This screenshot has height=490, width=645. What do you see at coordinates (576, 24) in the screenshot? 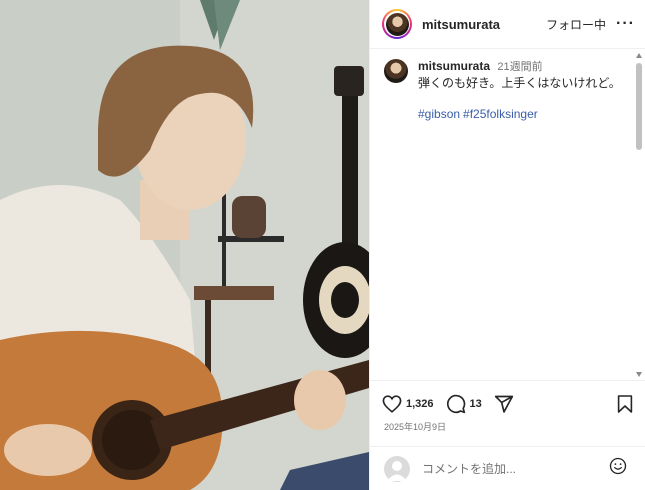
I see `following-button: フォロー中` at bounding box center [576, 24].